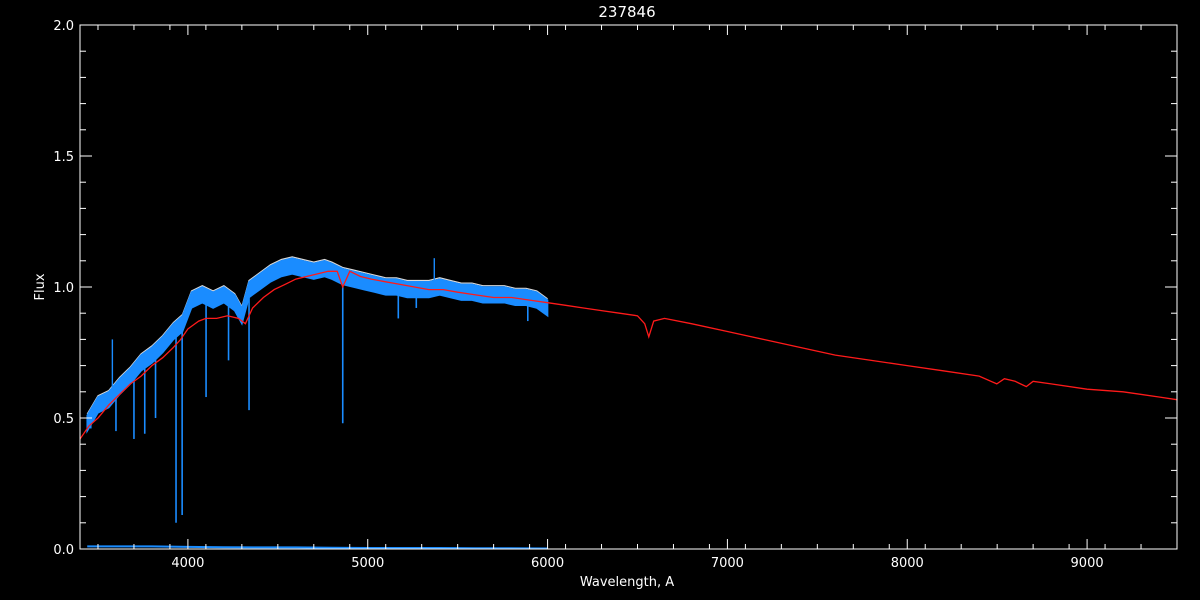  Describe the element at coordinates (63, 419) in the screenshot. I see `y-tick-label: 0.5` at that location.